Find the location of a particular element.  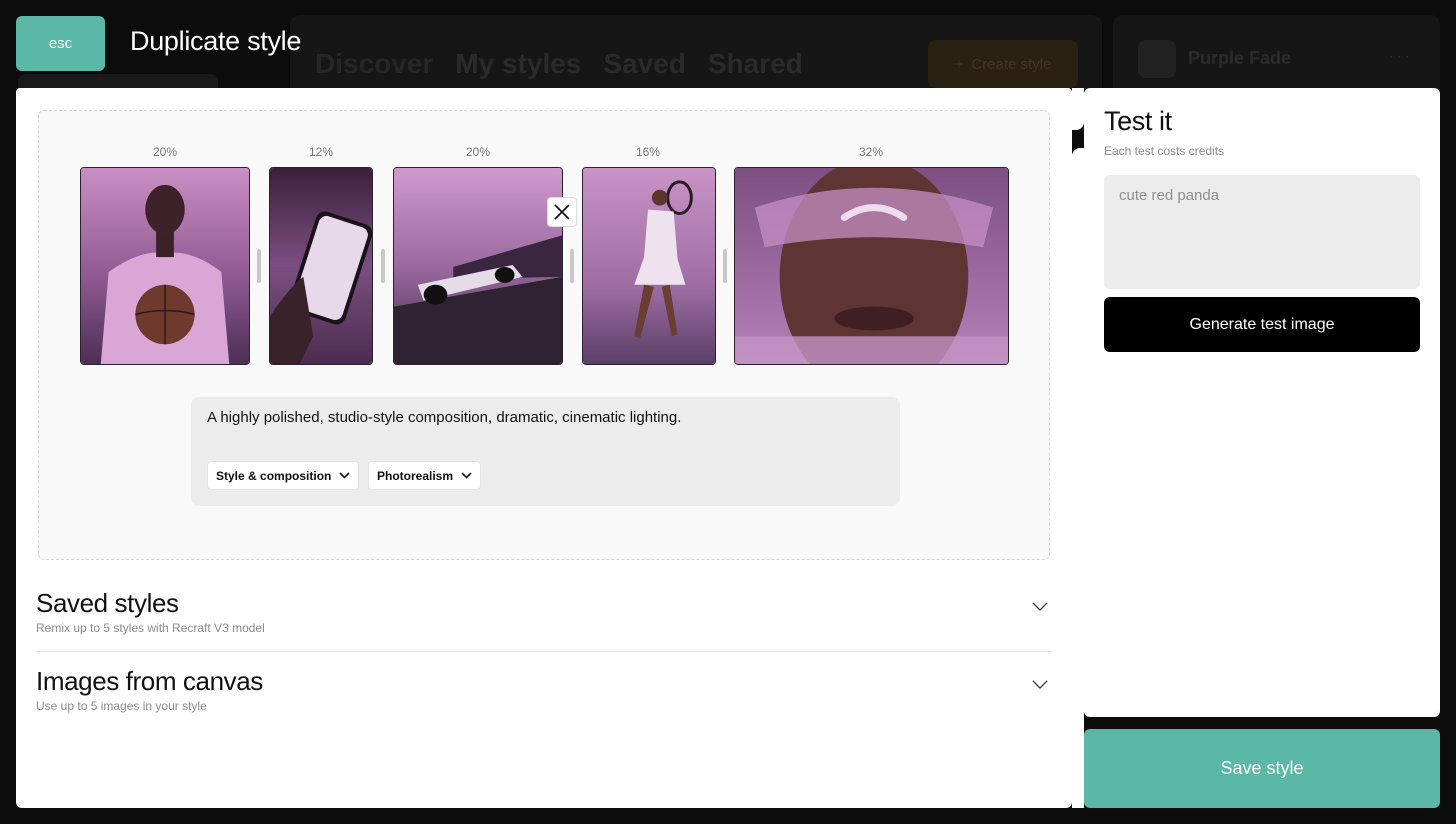

style-image-face is located at coordinates (871, 266).